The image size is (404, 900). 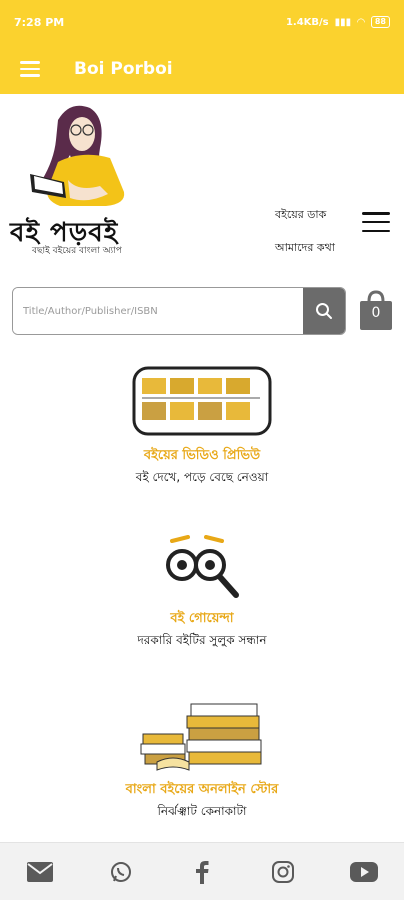 I want to click on social-bar, so click(x=202, y=871).